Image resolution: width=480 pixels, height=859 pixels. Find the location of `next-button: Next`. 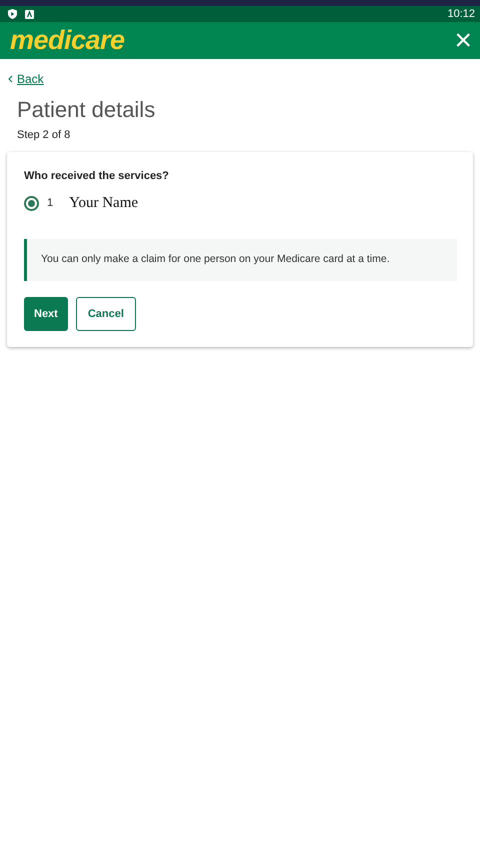

next-button: Next is located at coordinates (46, 314).